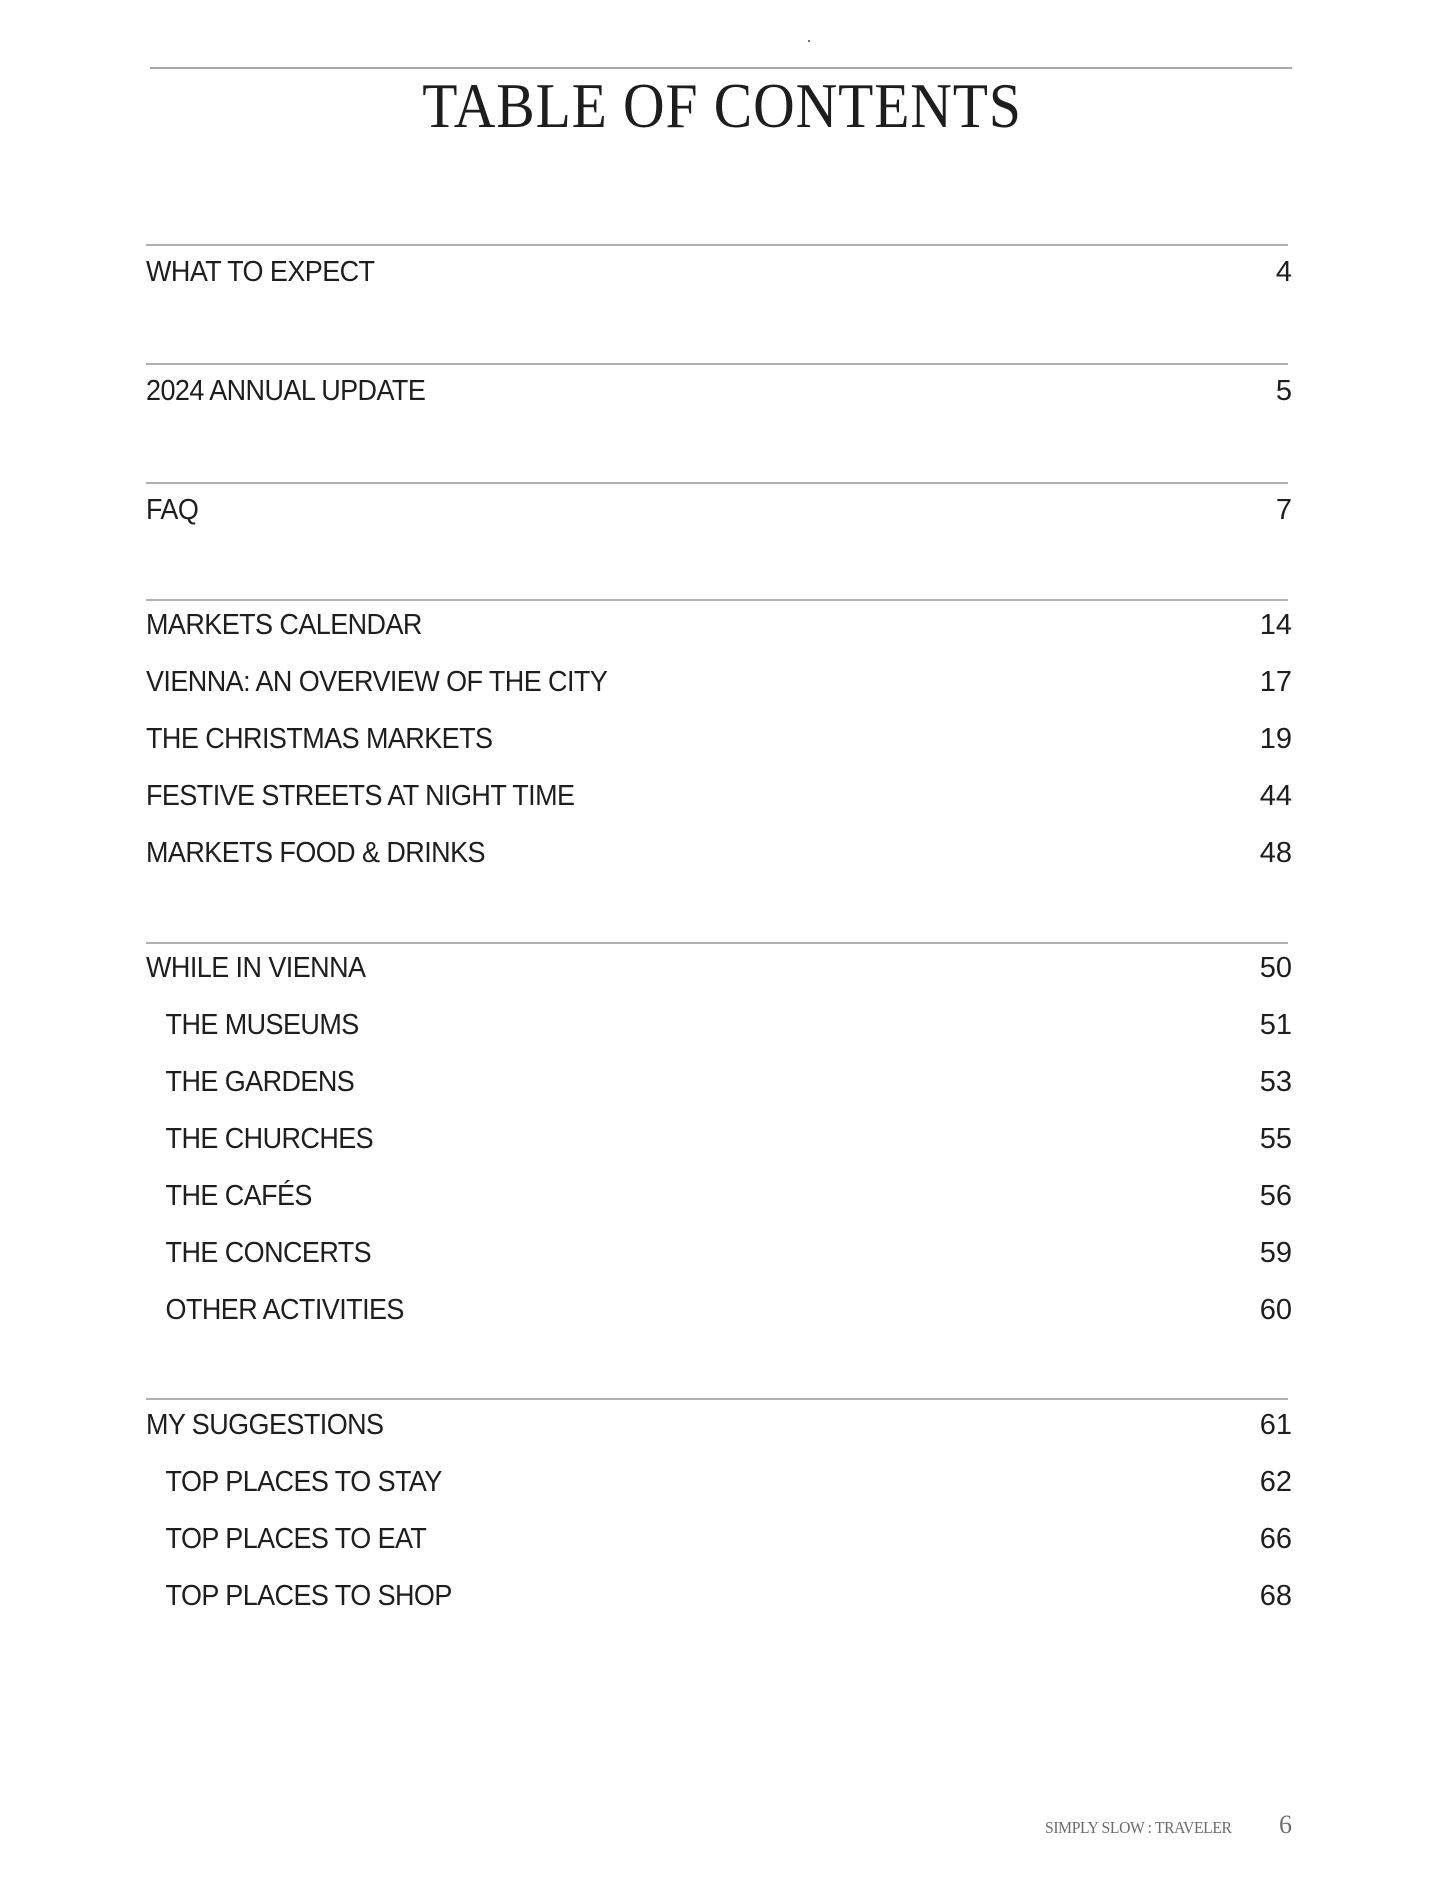 The width and height of the screenshot is (1445, 1893). I want to click on toc-subentry: TOP PLACES TO SHOP 68, so click(719, 1596).